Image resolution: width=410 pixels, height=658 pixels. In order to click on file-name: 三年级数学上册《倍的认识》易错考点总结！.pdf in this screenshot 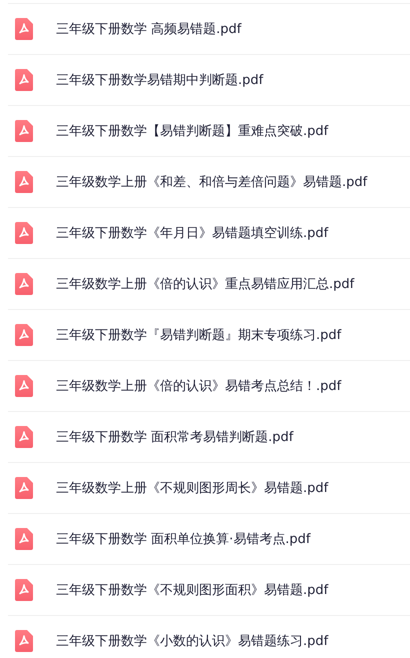, I will do `click(199, 386)`.